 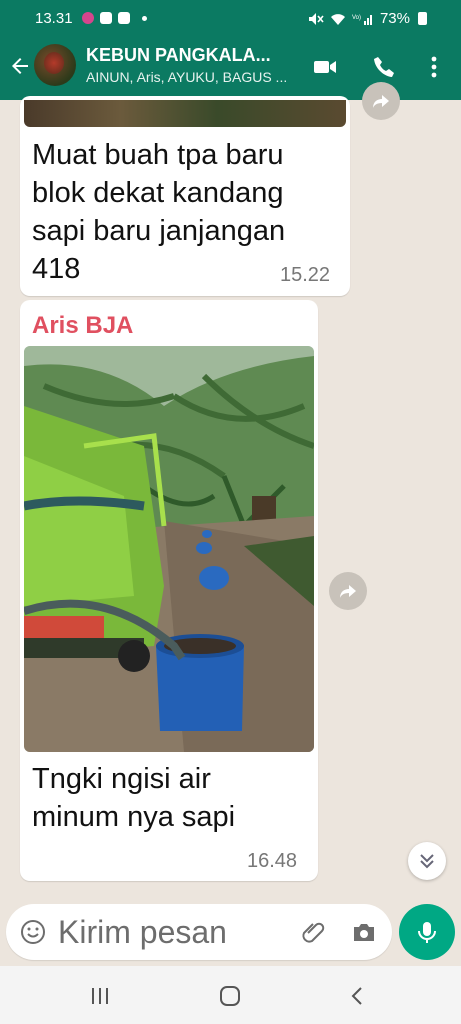 I want to click on mute-icon, so click(x=316, y=18).